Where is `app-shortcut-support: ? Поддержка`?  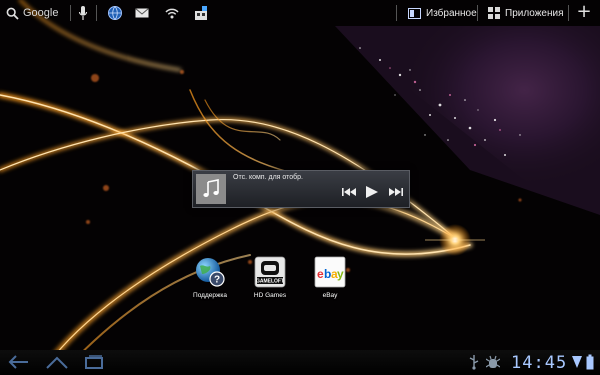 app-shortcut-support: ? Поддержка is located at coordinates (210, 277).